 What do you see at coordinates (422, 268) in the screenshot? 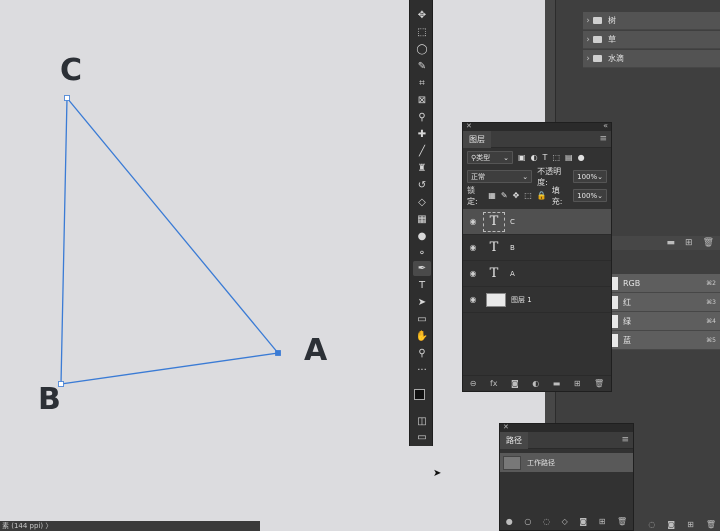
I see `pen-icon: ✒` at bounding box center [422, 268].